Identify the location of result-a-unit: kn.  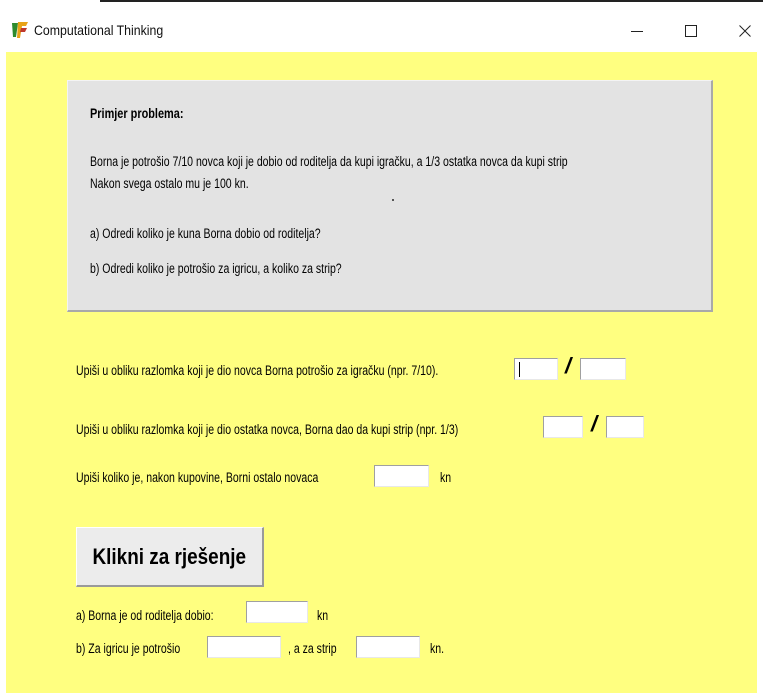
(323, 615).